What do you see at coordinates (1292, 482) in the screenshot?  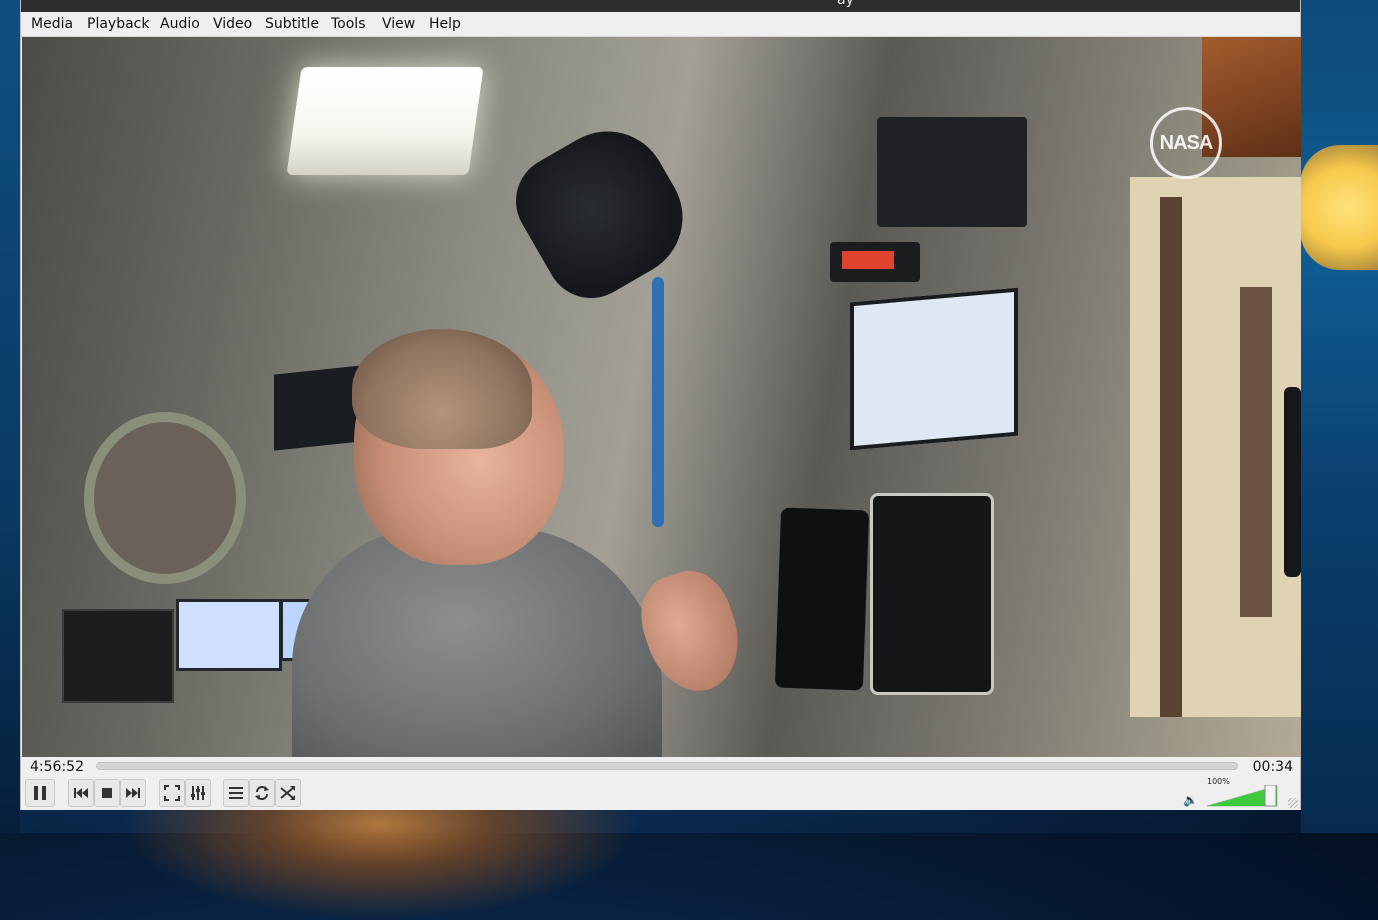 I see `video-dark-edge` at bounding box center [1292, 482].